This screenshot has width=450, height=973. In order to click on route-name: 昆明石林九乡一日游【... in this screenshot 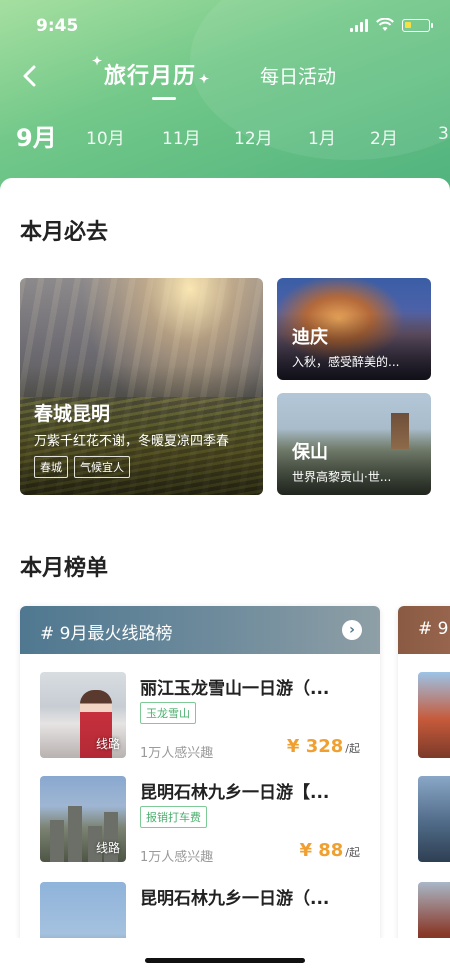, I will do `click(235, 793)`.